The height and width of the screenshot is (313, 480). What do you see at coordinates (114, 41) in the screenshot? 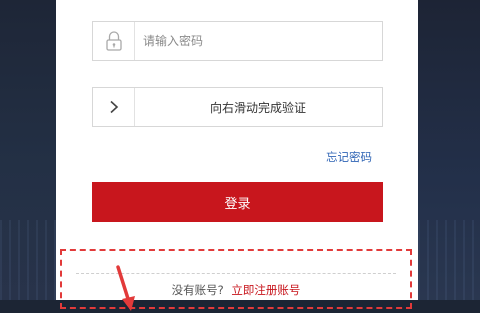
I see `lock-icon` at bounding box center [114, 41].